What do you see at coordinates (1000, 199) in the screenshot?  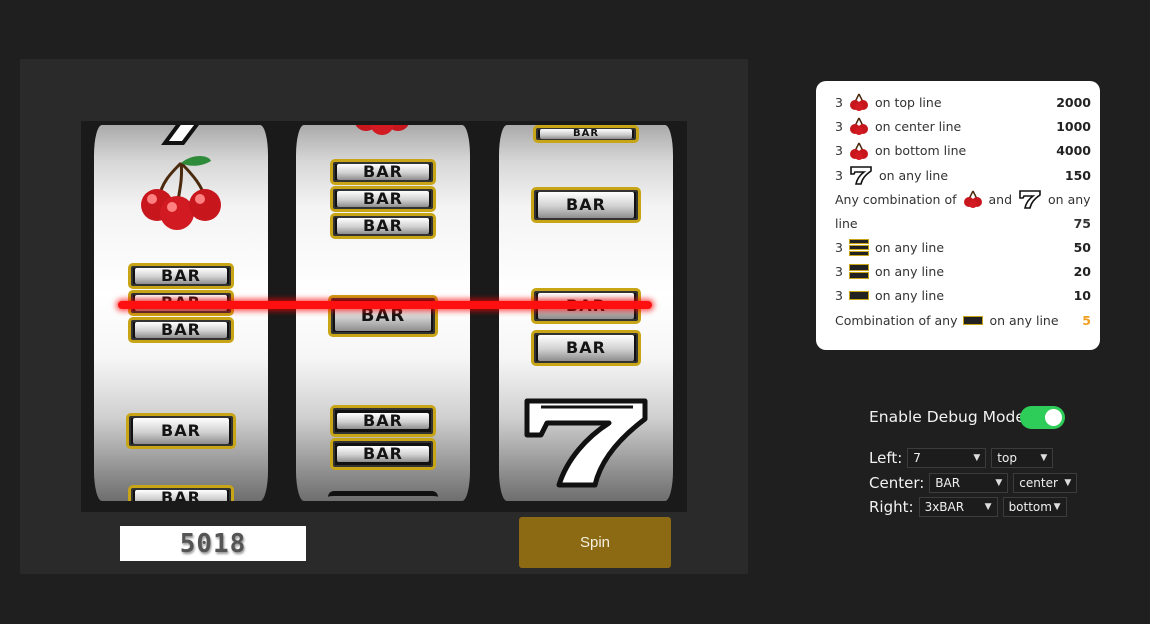 I see `paytable-text: and` at bounding box center [1000, 199].